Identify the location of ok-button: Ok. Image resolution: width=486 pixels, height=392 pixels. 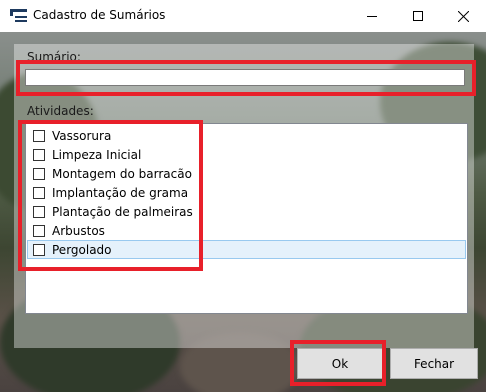
(340, 363).